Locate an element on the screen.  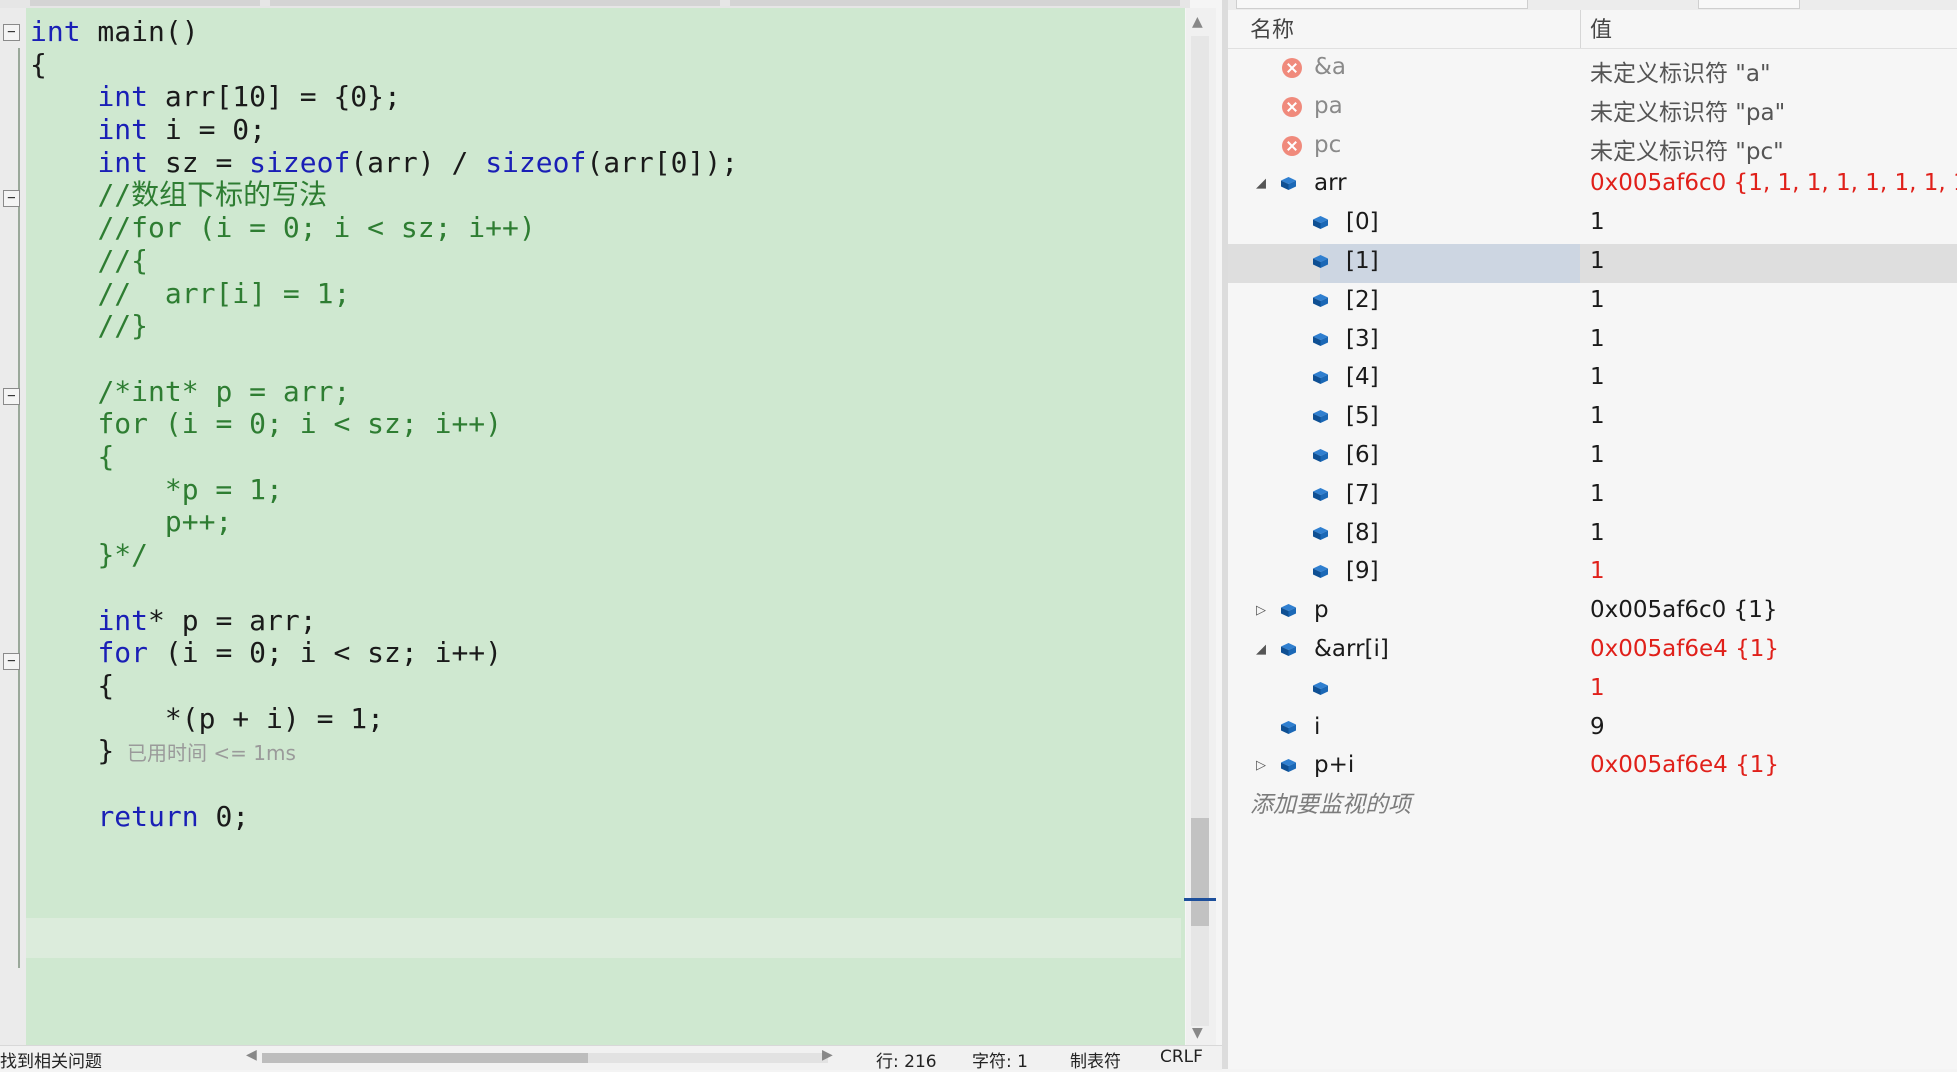
code-line: //} is located at coordinates (89, 326).